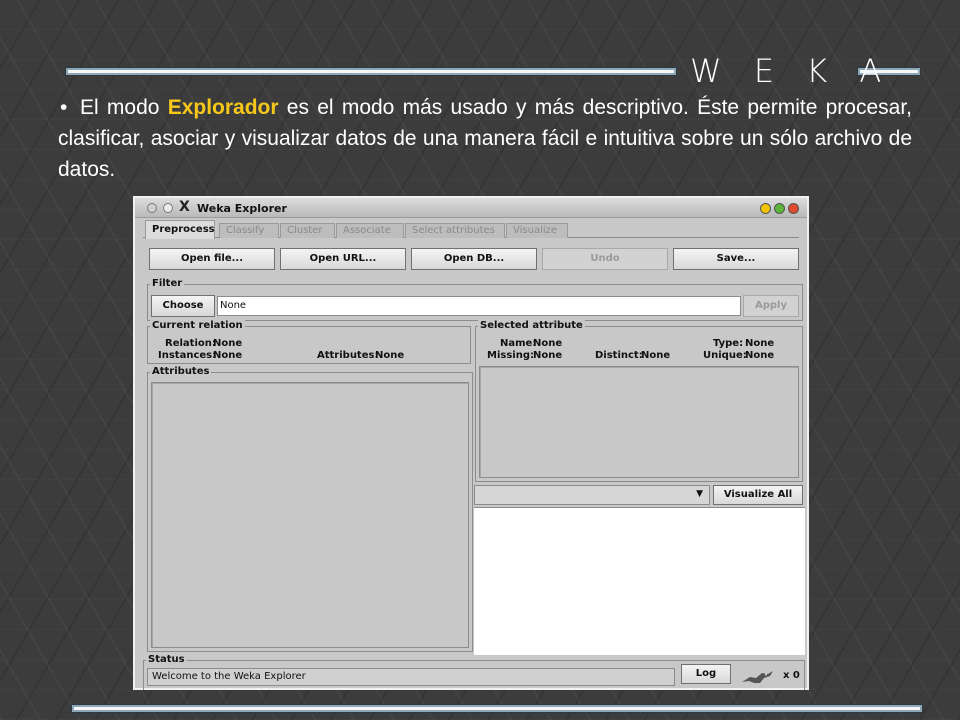 This screenshot has width=960, height=720. What do you see at coordinates (184, 207) in the screenshot?
I see `weka-logo-icon: X` at bounding box center [184, 207].